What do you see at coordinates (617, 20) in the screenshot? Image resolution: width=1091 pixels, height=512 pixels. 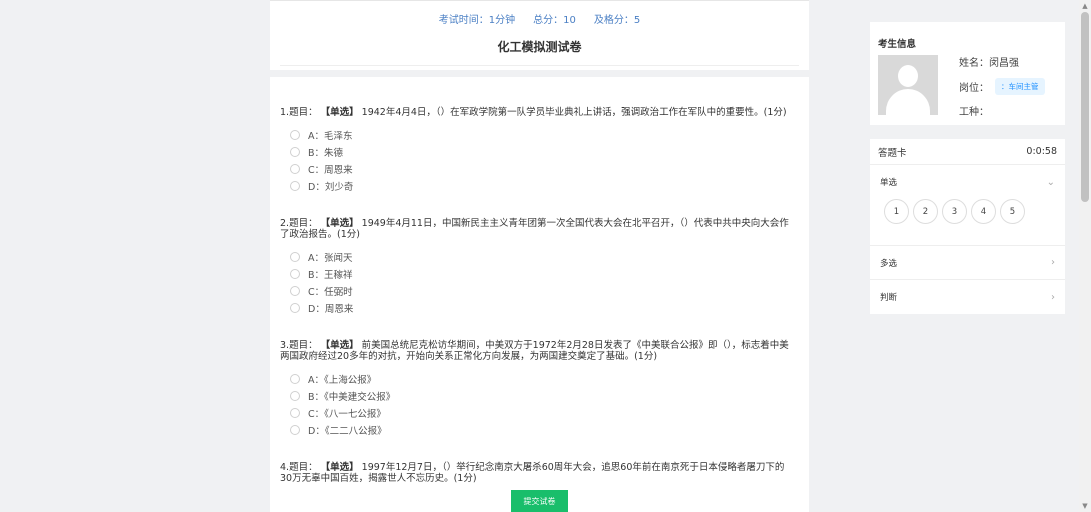 I see `exam-pass-score: 及格分：5` at bounding box center [617, 20].